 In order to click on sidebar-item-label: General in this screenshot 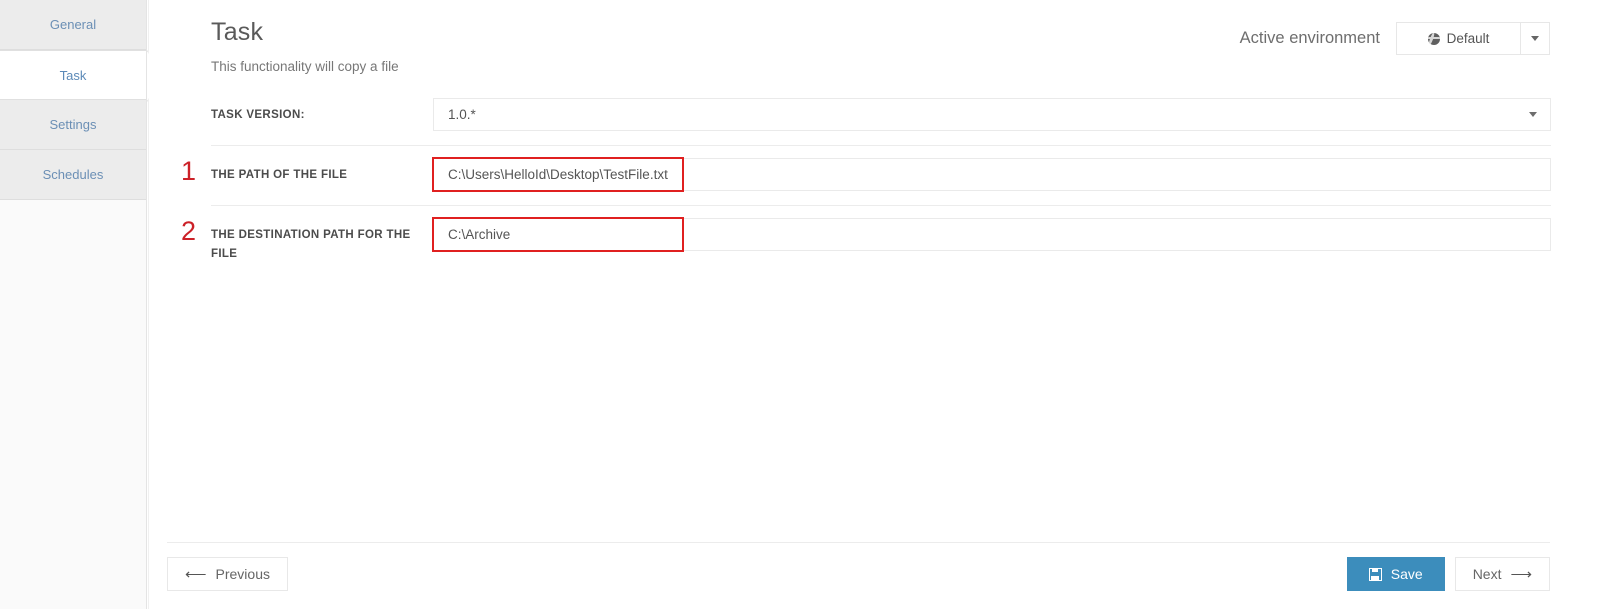, I will do `click(73, 24)`.